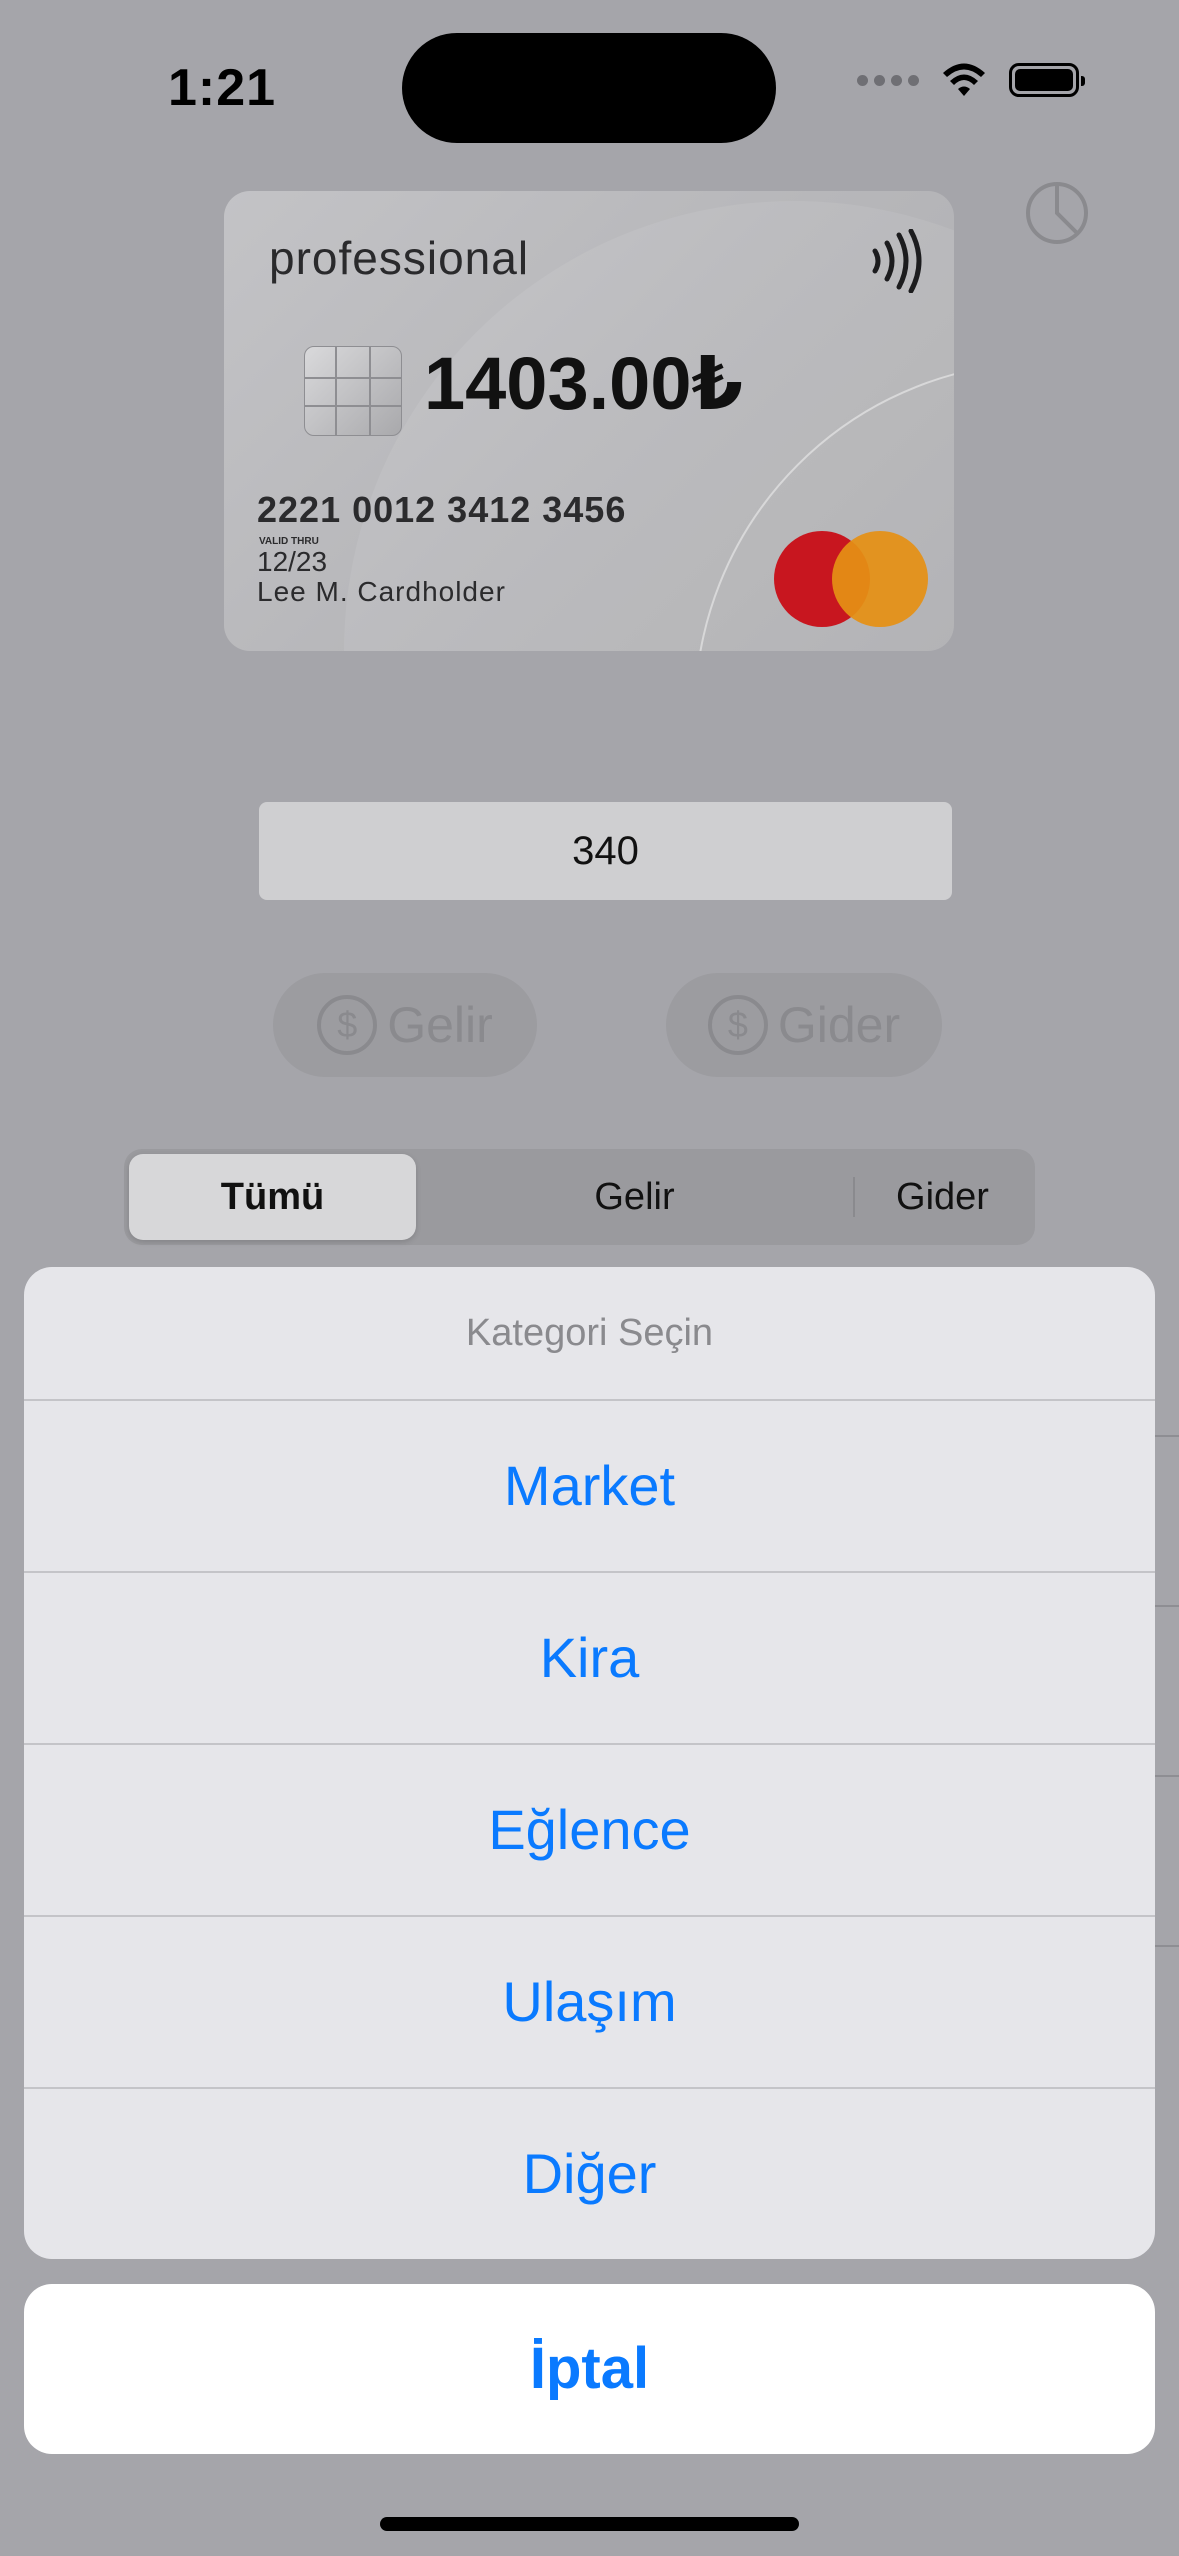 The height and width of the screenshot is (2556, 1179). Describe the element at coordinates (589, 2003) in the screenshot. I see `option-transport: Ulaşım` at that location.